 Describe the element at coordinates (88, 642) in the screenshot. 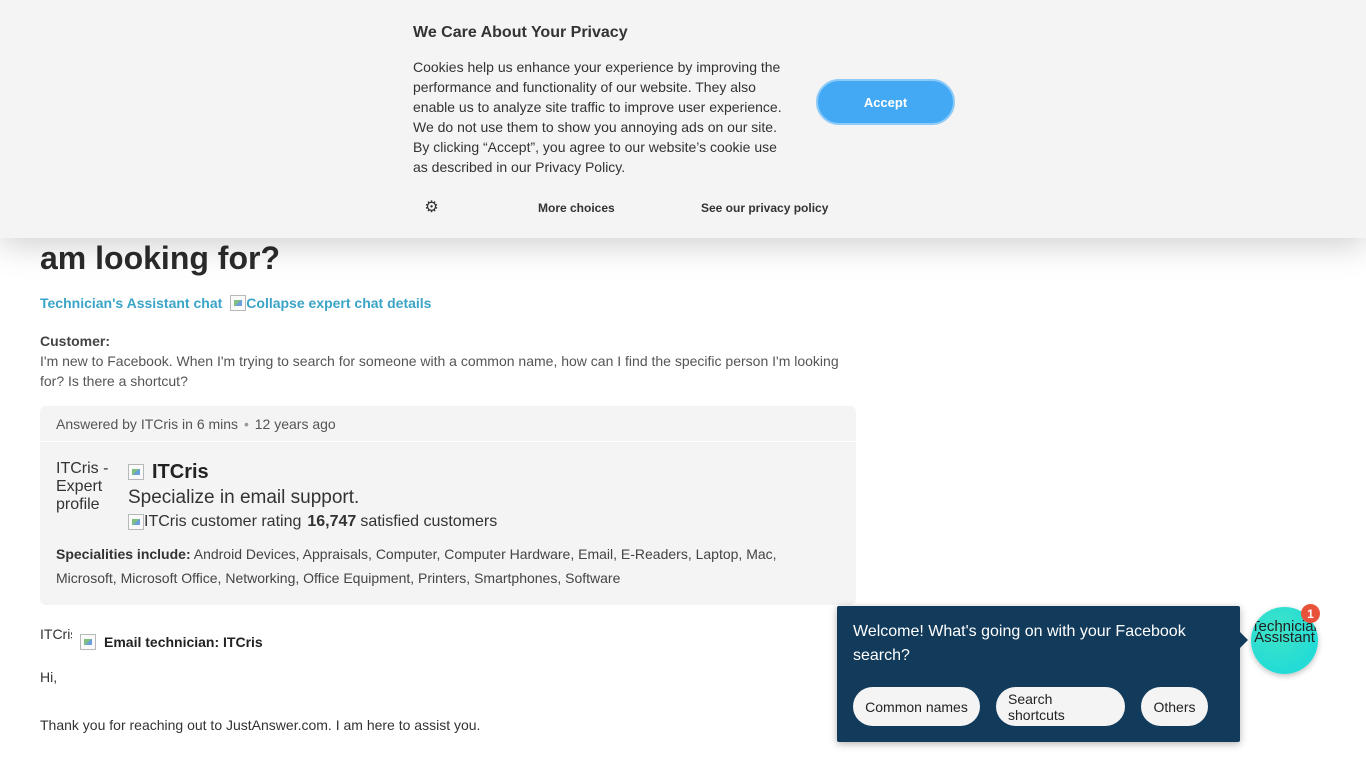

I see `mail-icon` at that location.